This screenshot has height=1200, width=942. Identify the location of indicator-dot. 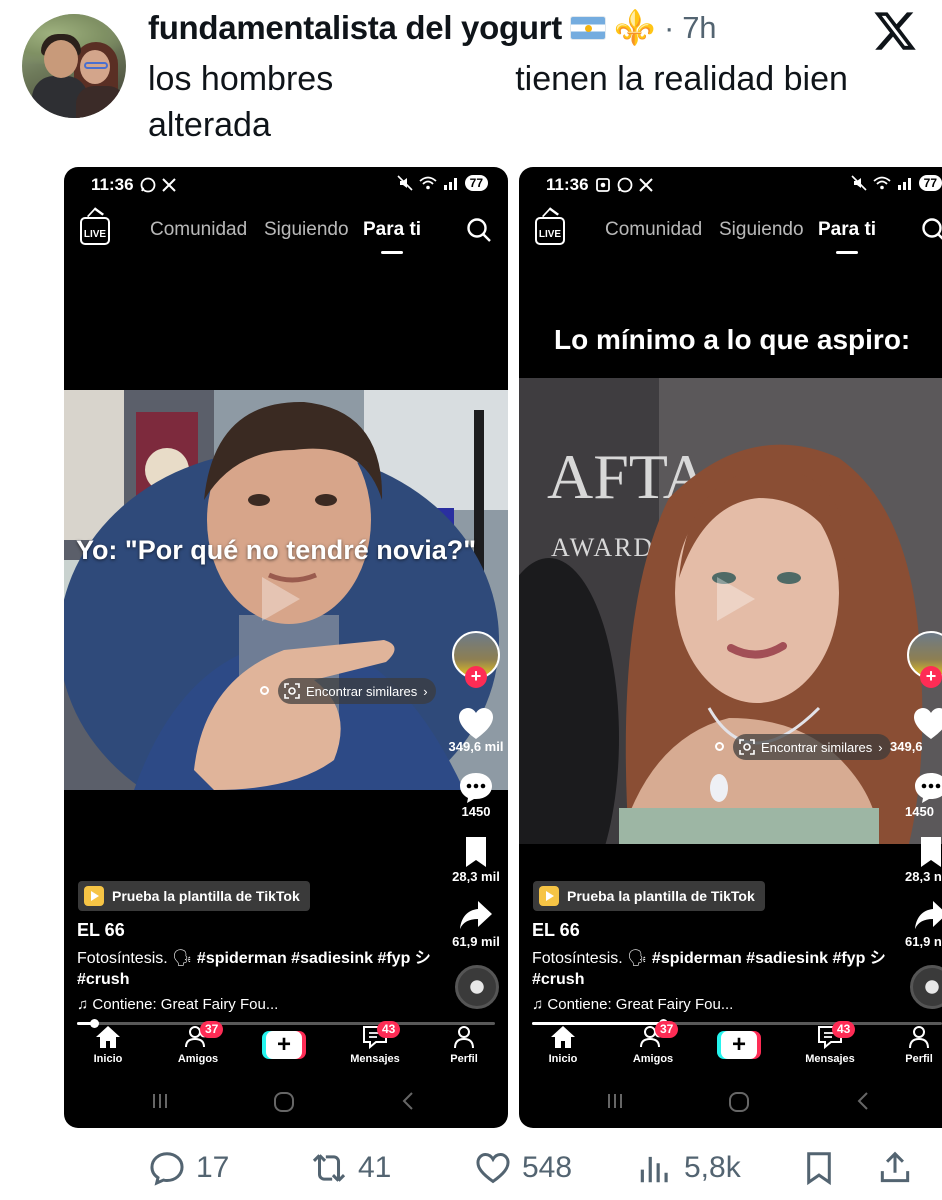
(264, 690).